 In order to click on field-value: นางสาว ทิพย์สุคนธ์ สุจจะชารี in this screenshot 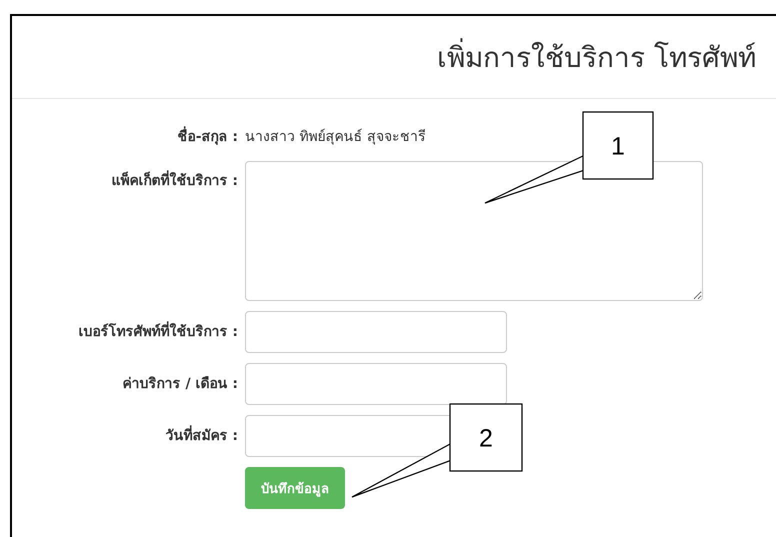, I will do `click(335, 137)`.